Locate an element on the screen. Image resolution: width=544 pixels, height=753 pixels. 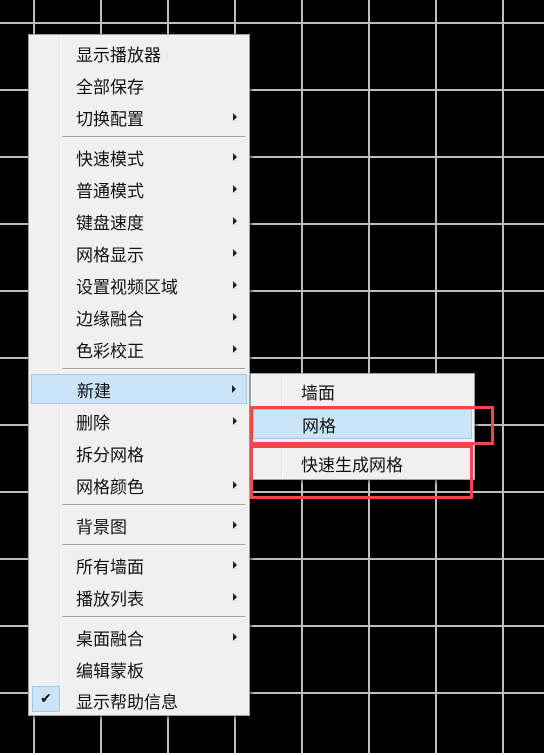
menu-item-new: 新建 is located at coordinates (139, 389).